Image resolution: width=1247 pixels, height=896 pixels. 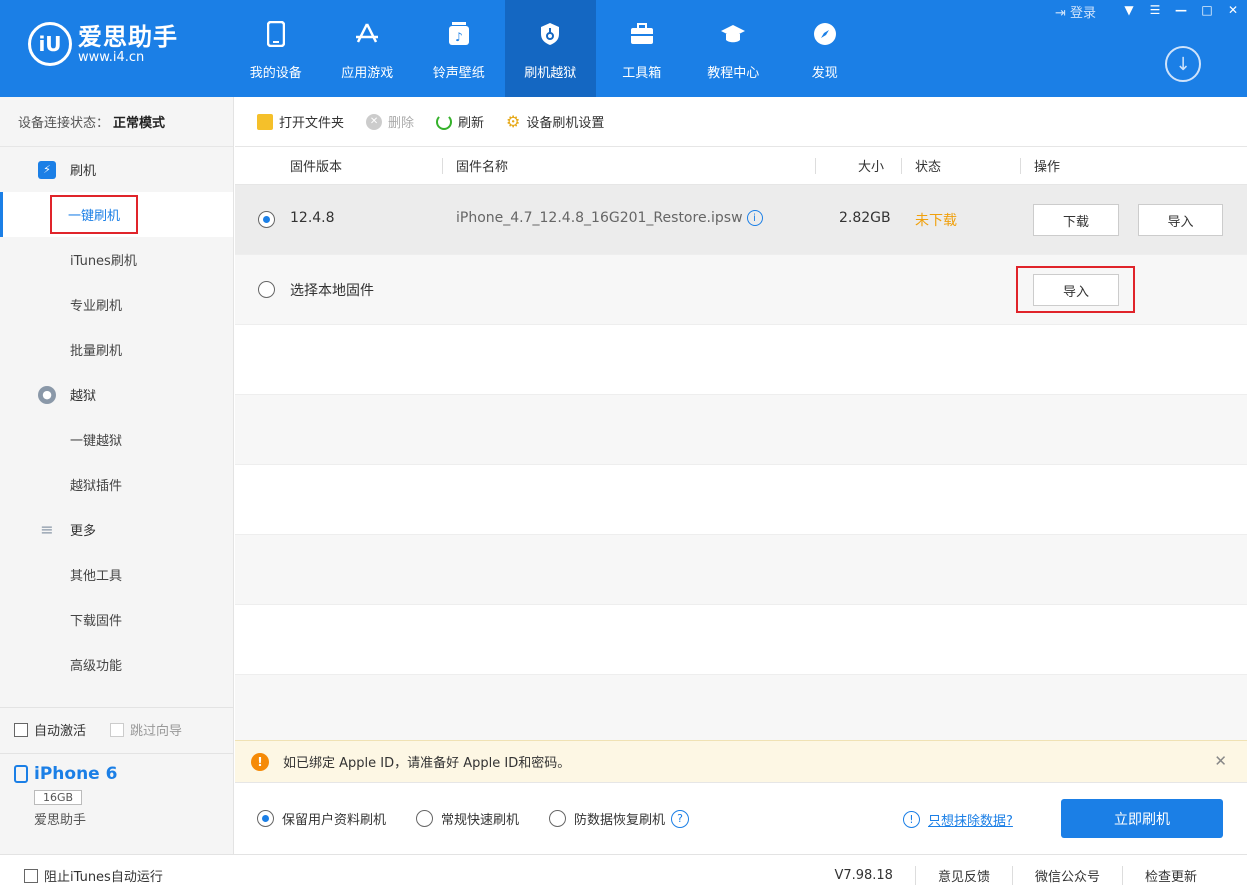 What do you see at coordinates (555, 121) in the screenshot?
I see `flash-settings-button: ⚙ 设备刷机设置` at bounding box center [555, 121].